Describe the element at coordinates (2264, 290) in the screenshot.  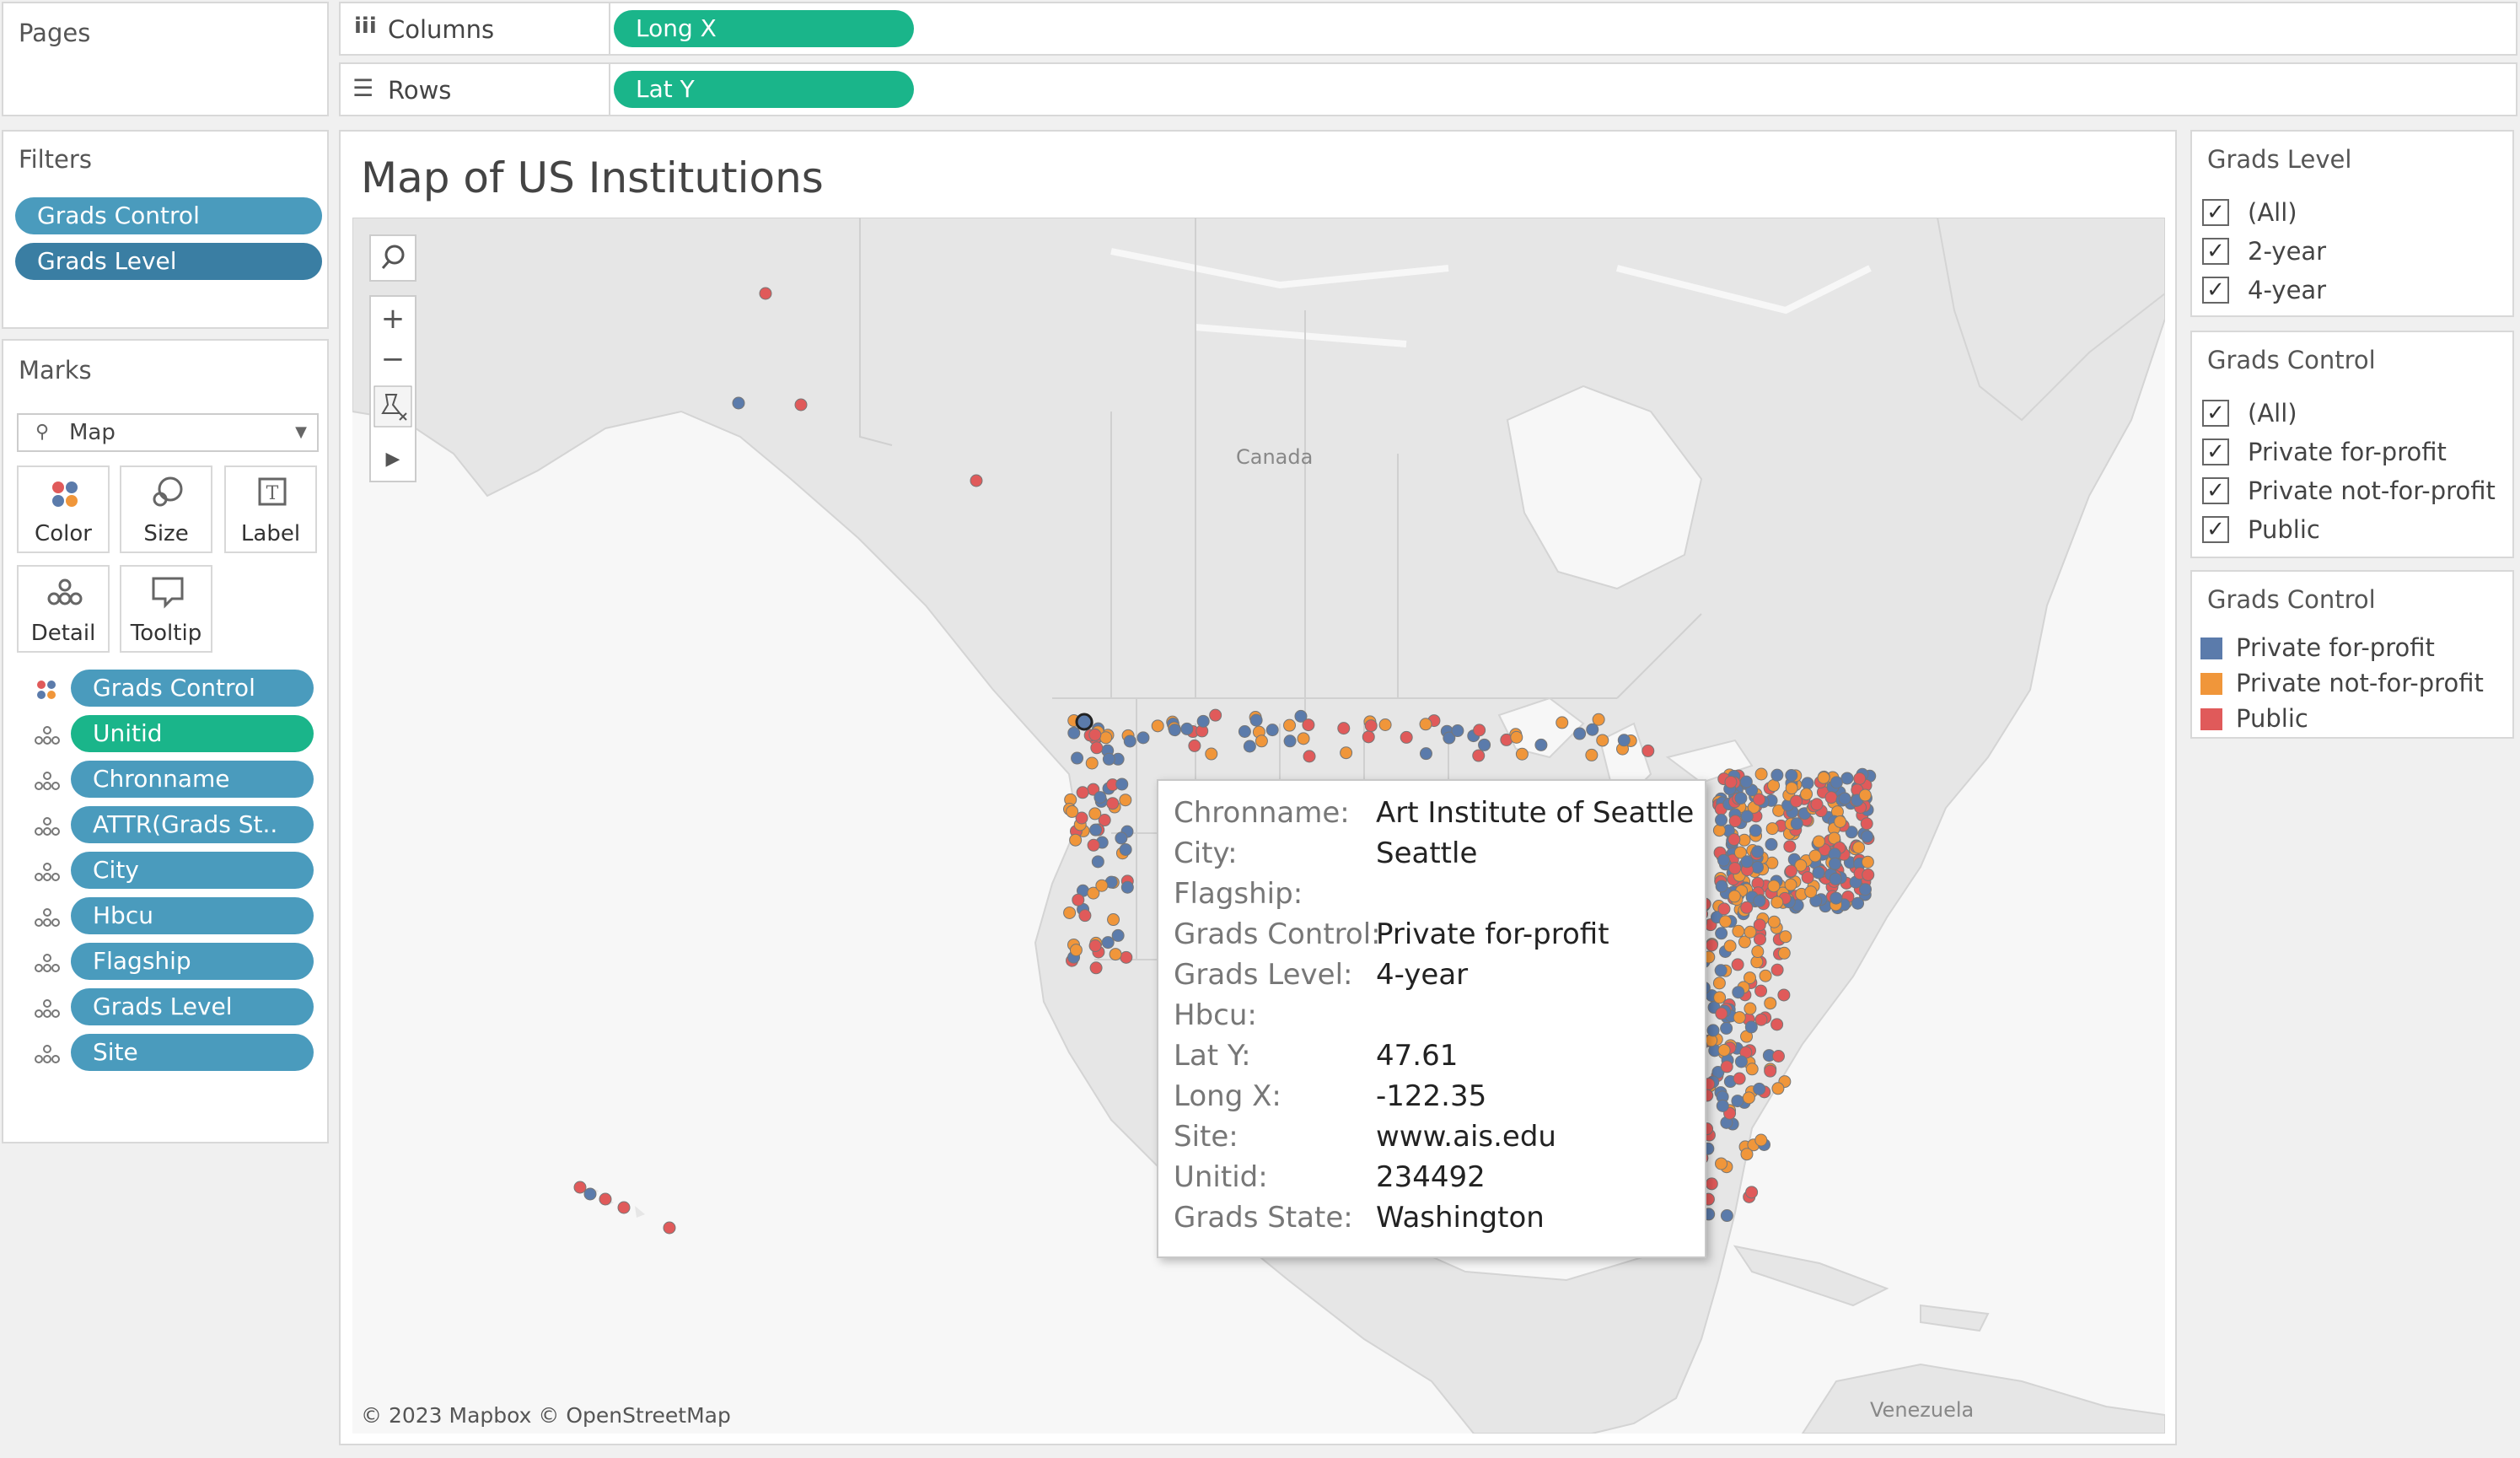
I see `grads-level-option-4-year: ✓ 4-year` at that location.